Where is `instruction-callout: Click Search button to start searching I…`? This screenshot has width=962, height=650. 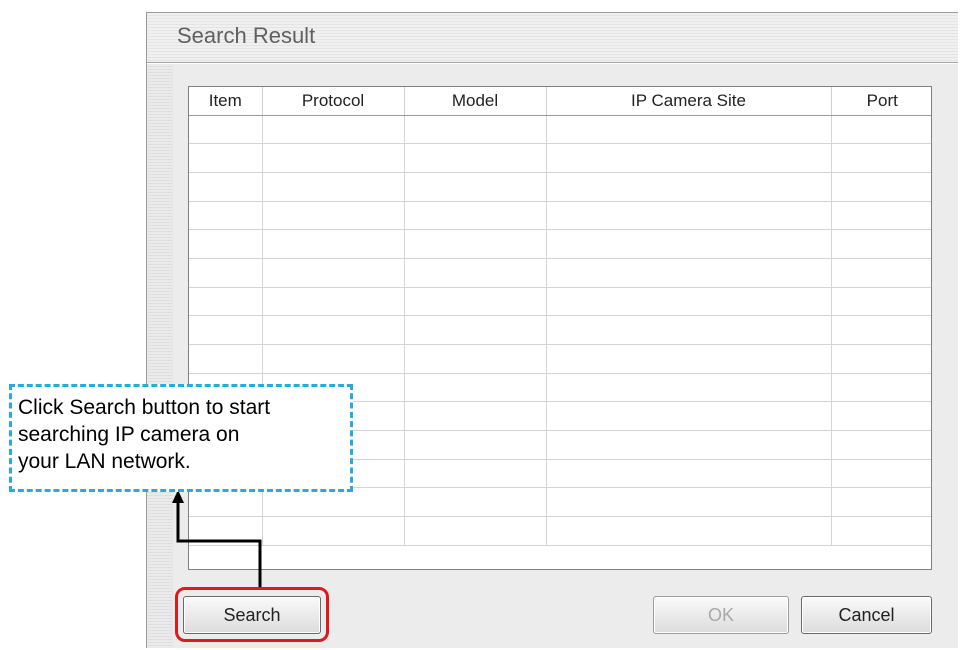 instruction-callout: Click Search button to start searching I… is located at coordinates (181, 438).